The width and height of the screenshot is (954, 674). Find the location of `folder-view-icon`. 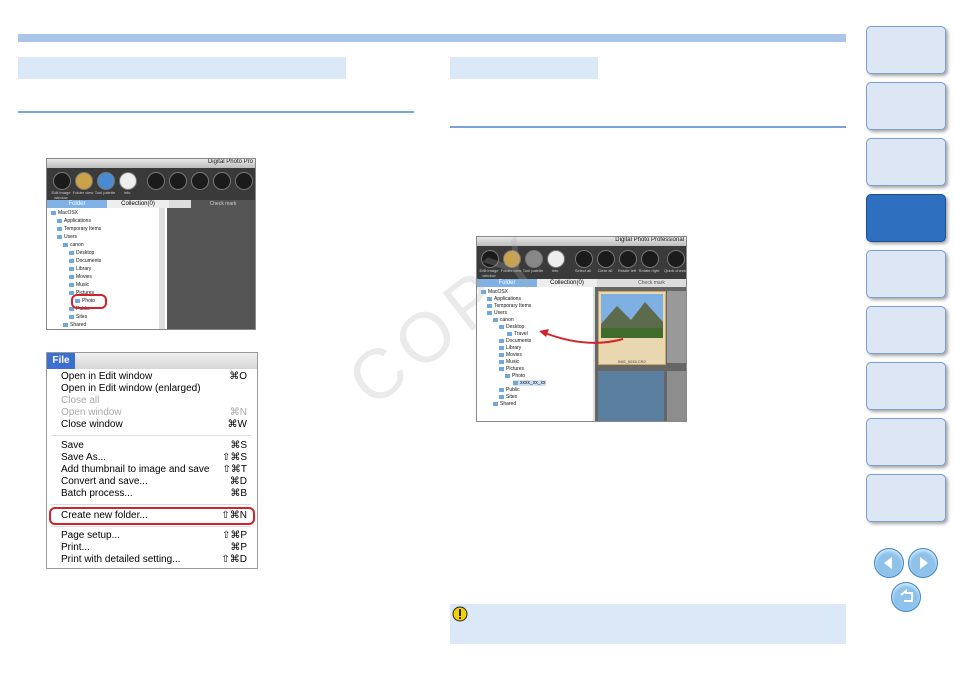

folder-view-icon is located at coordinates (84, 181).